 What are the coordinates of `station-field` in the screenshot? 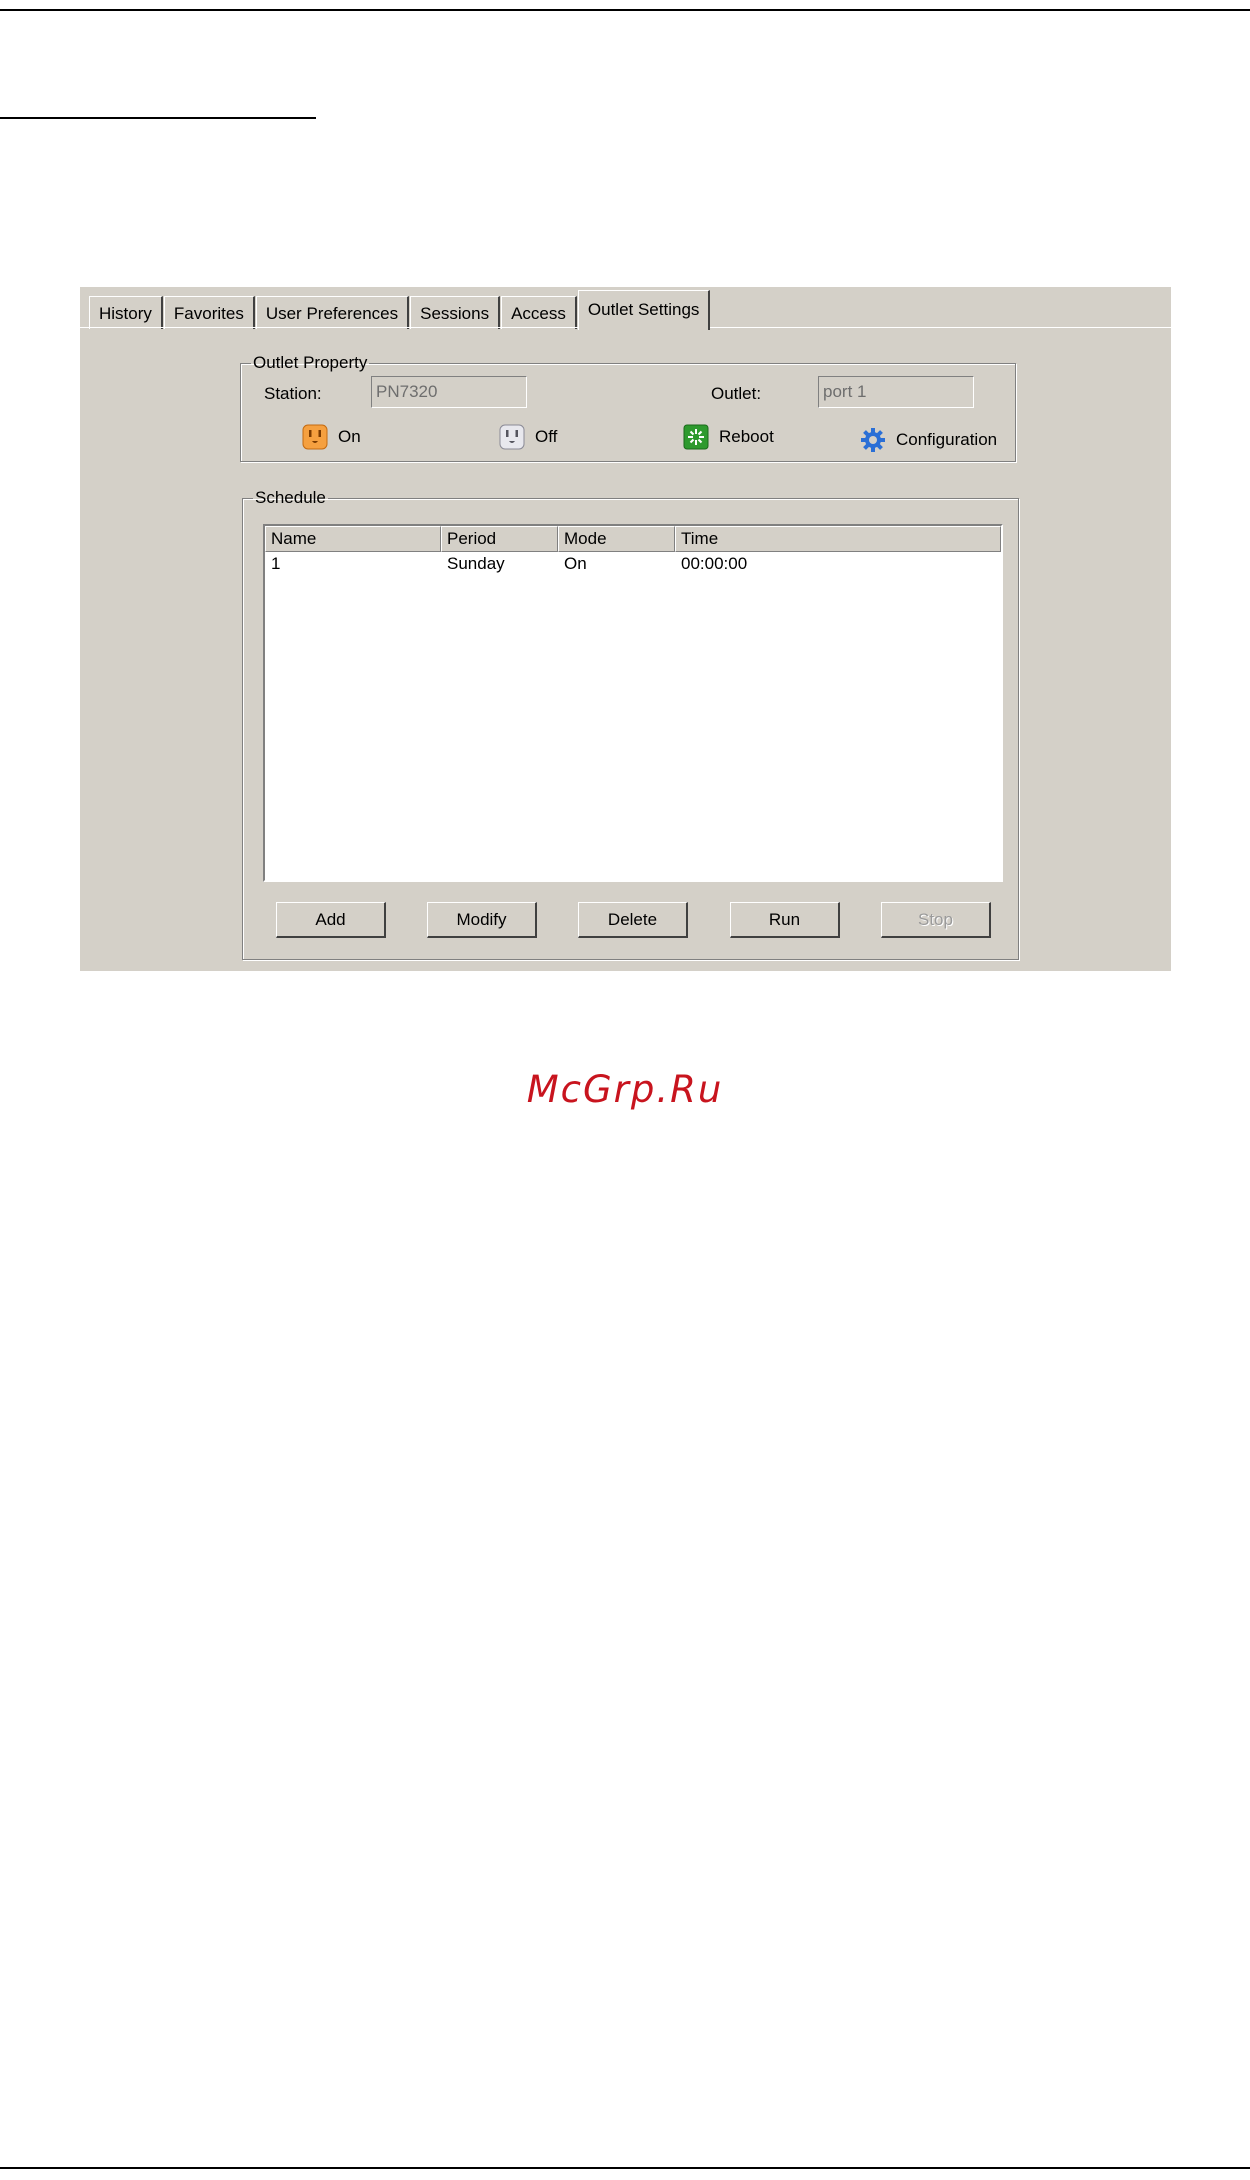 It's located at (449, 392).